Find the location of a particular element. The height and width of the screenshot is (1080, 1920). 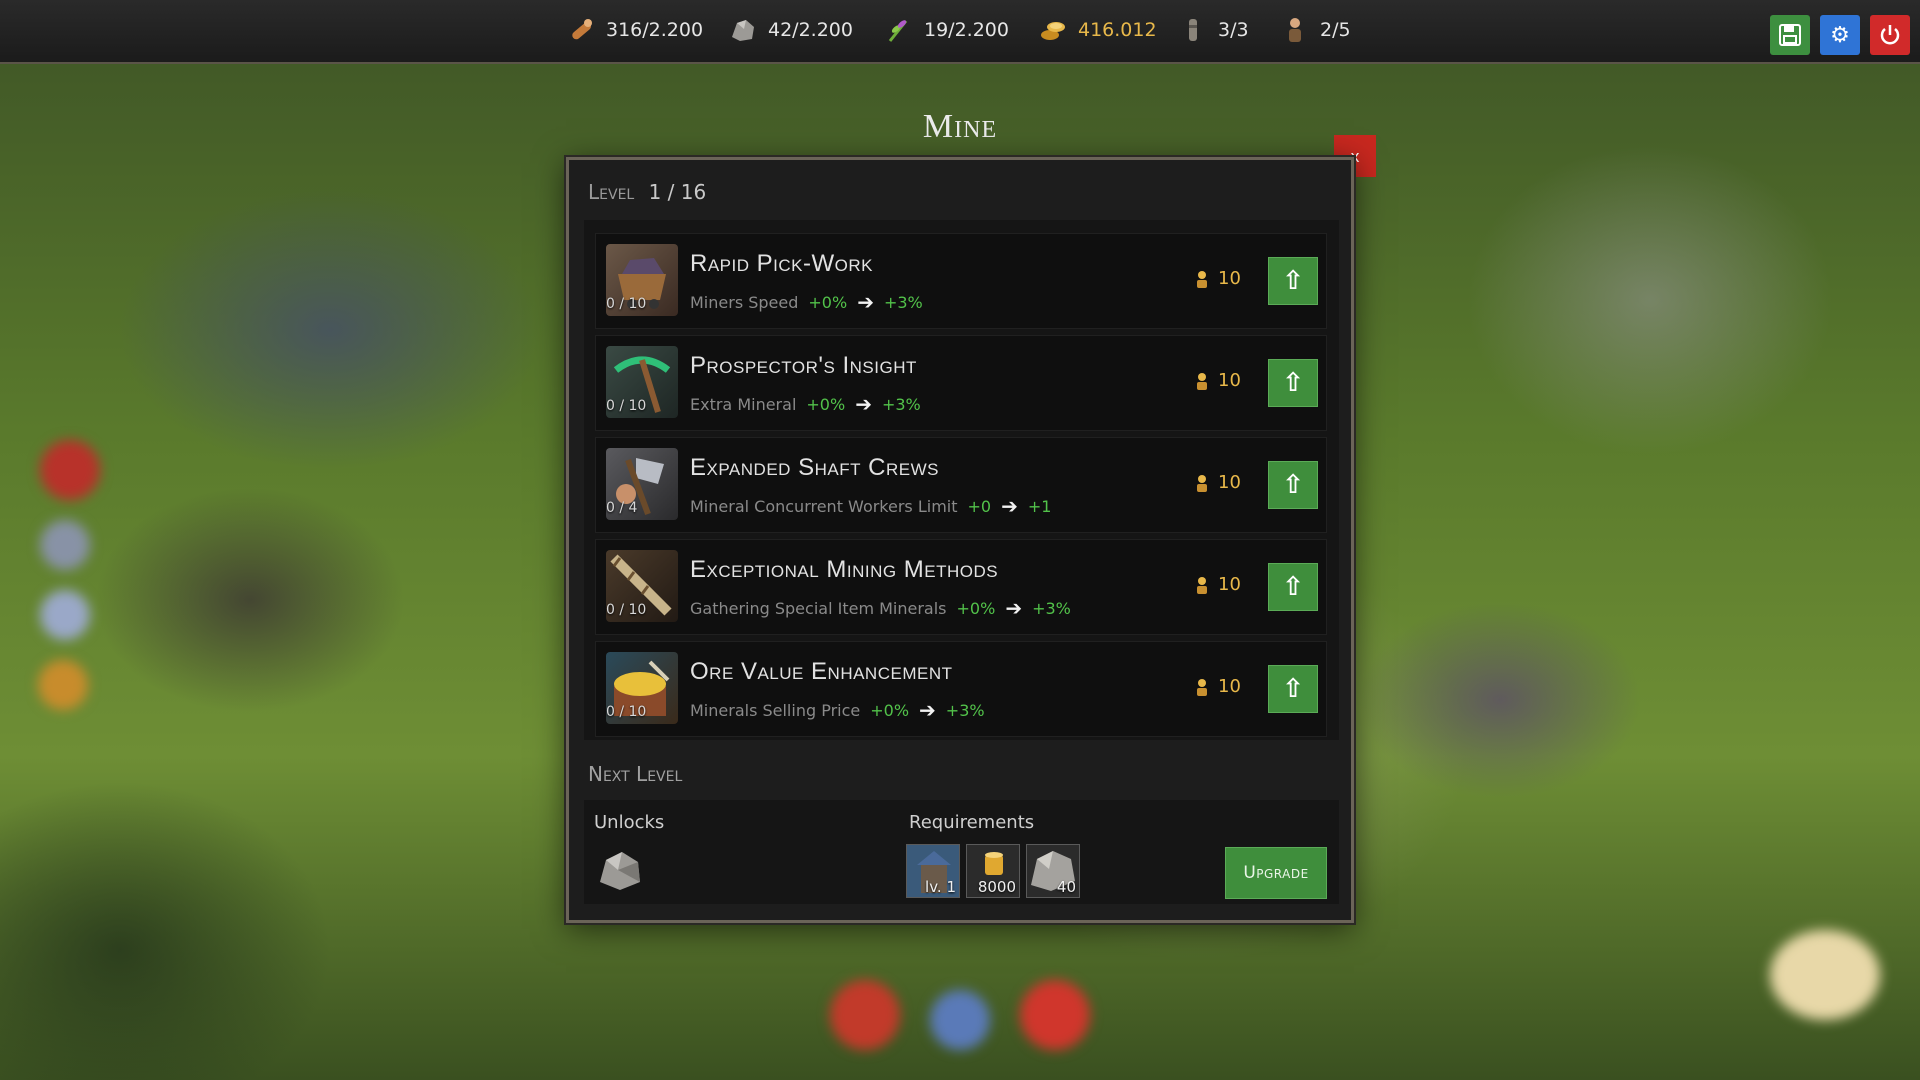

settings-button: ⚙ is located at coordinates (1840, 35).